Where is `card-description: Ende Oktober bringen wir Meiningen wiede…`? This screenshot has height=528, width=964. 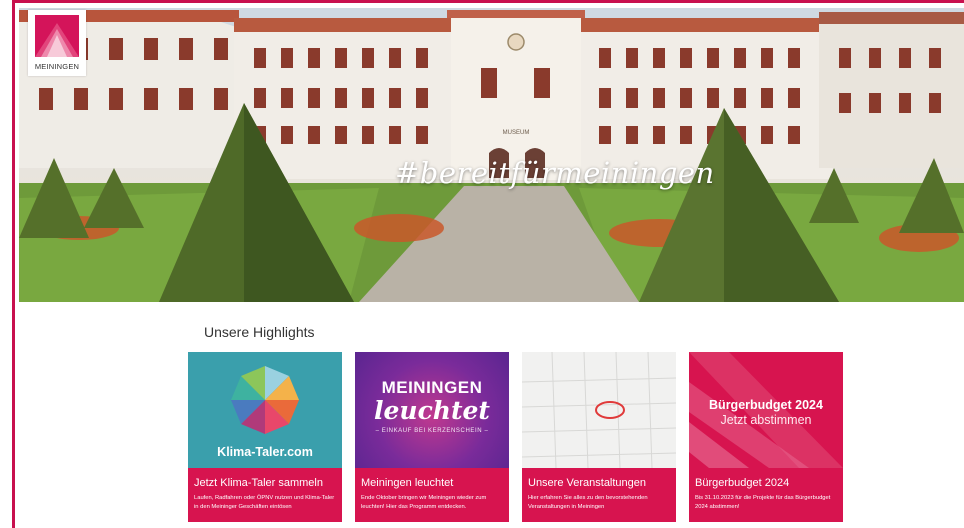
card-description: Ende Oktober bringen wir Meiningen wiede… is located at coordinates (424, 502).